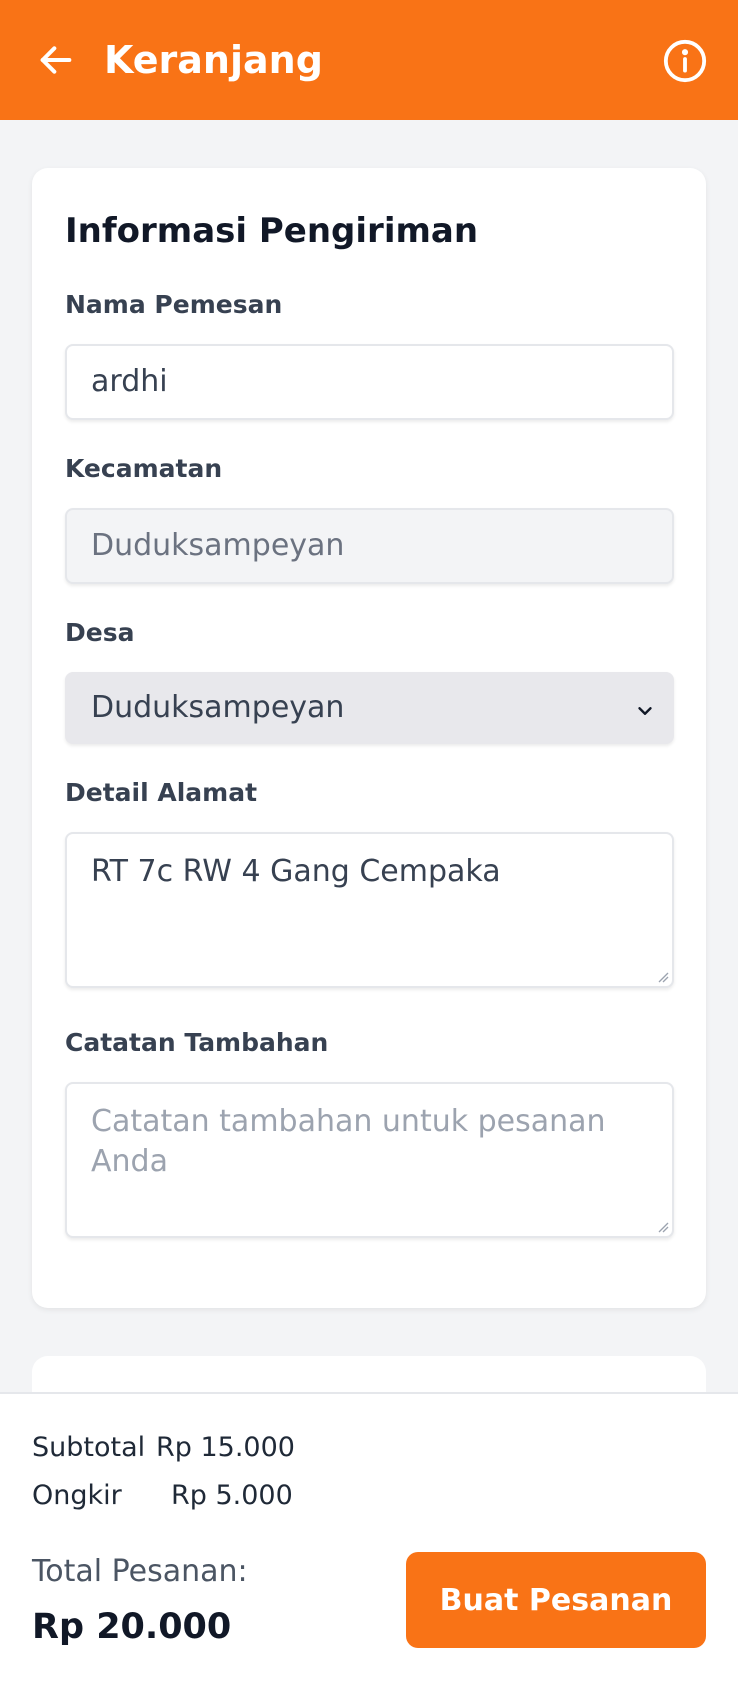 Image resolution: width=738 pixels, height=1682 pixels. What do you see at coordinates (213, 60) in the screenshot?
I see `page-title: Keranjang` at bounding box center [213, 60].